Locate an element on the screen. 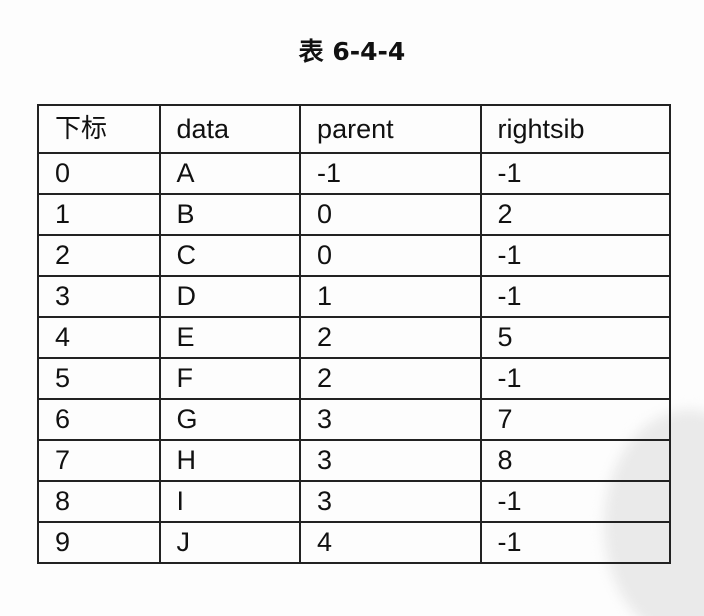 The width and height of the screenshot is (704, 616). cell-index: 4 is located at coordinates (99, 337).